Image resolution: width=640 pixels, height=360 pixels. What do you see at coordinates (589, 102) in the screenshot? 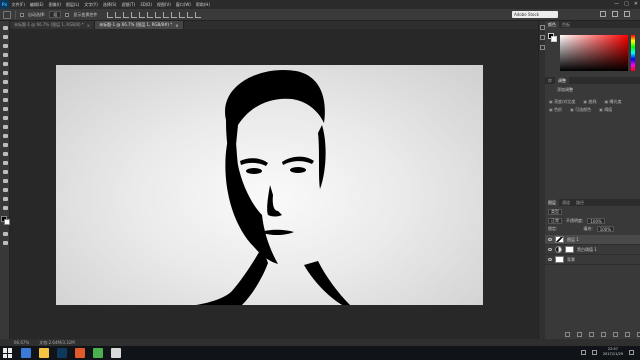
I see `curves-button: 曲线` at bounding box center [589, 102].